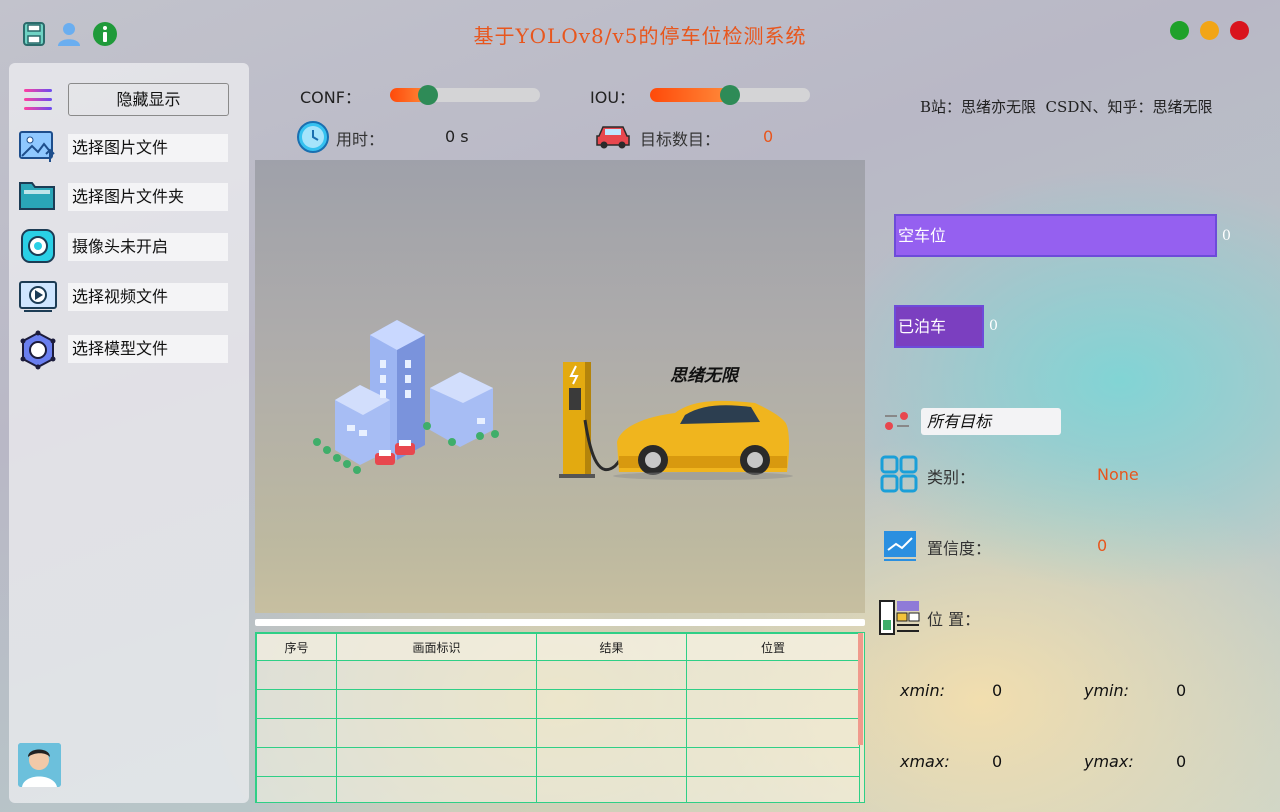 The width and height of the screenshot is (1280, 812). Describe the element at coordinates (1107, 690) in the screenshot. I see `ymin-label: ymin:` at that location.